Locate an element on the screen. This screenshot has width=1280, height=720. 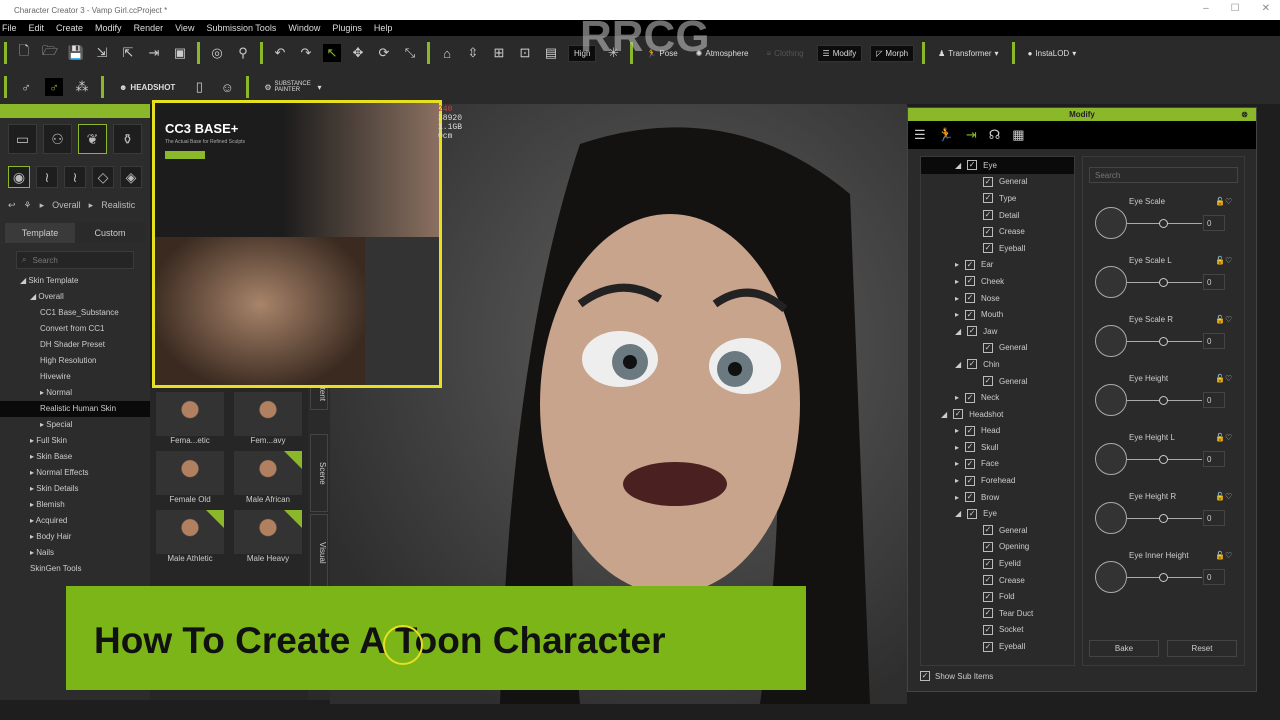
maximize-button: ☐ is located at coordinates (1235, 8).